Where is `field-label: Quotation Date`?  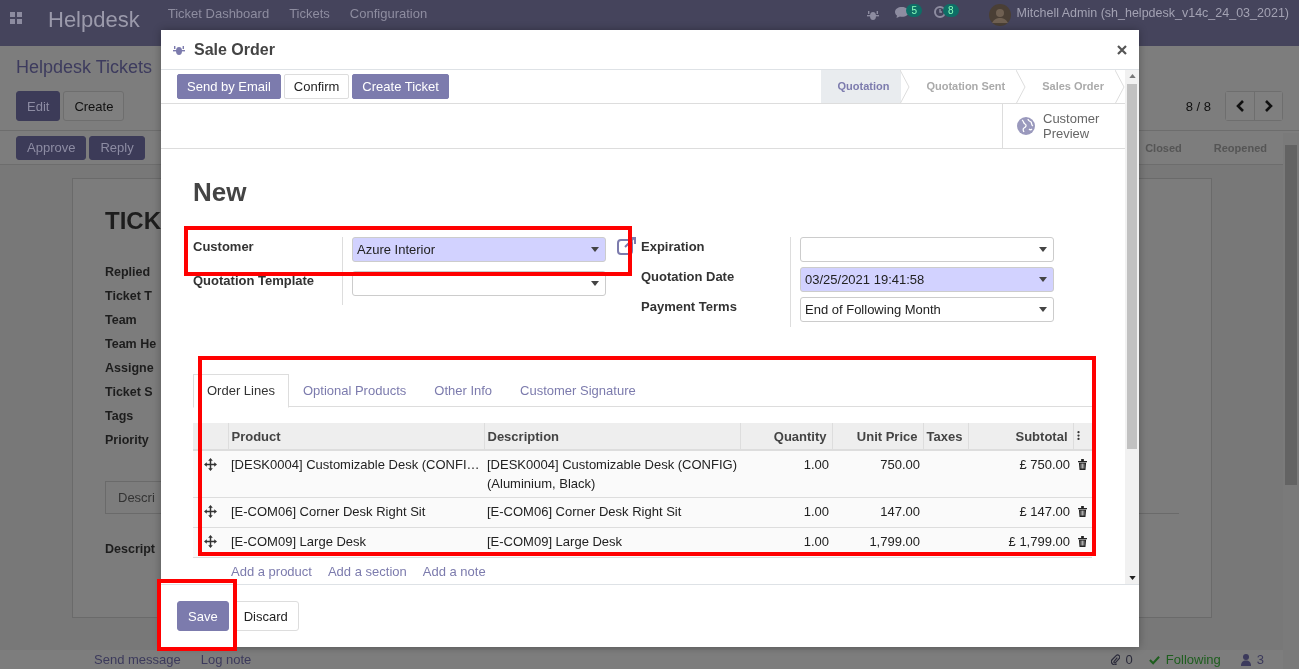 field-label: Quotation Date is located at coordinates (716, 282).